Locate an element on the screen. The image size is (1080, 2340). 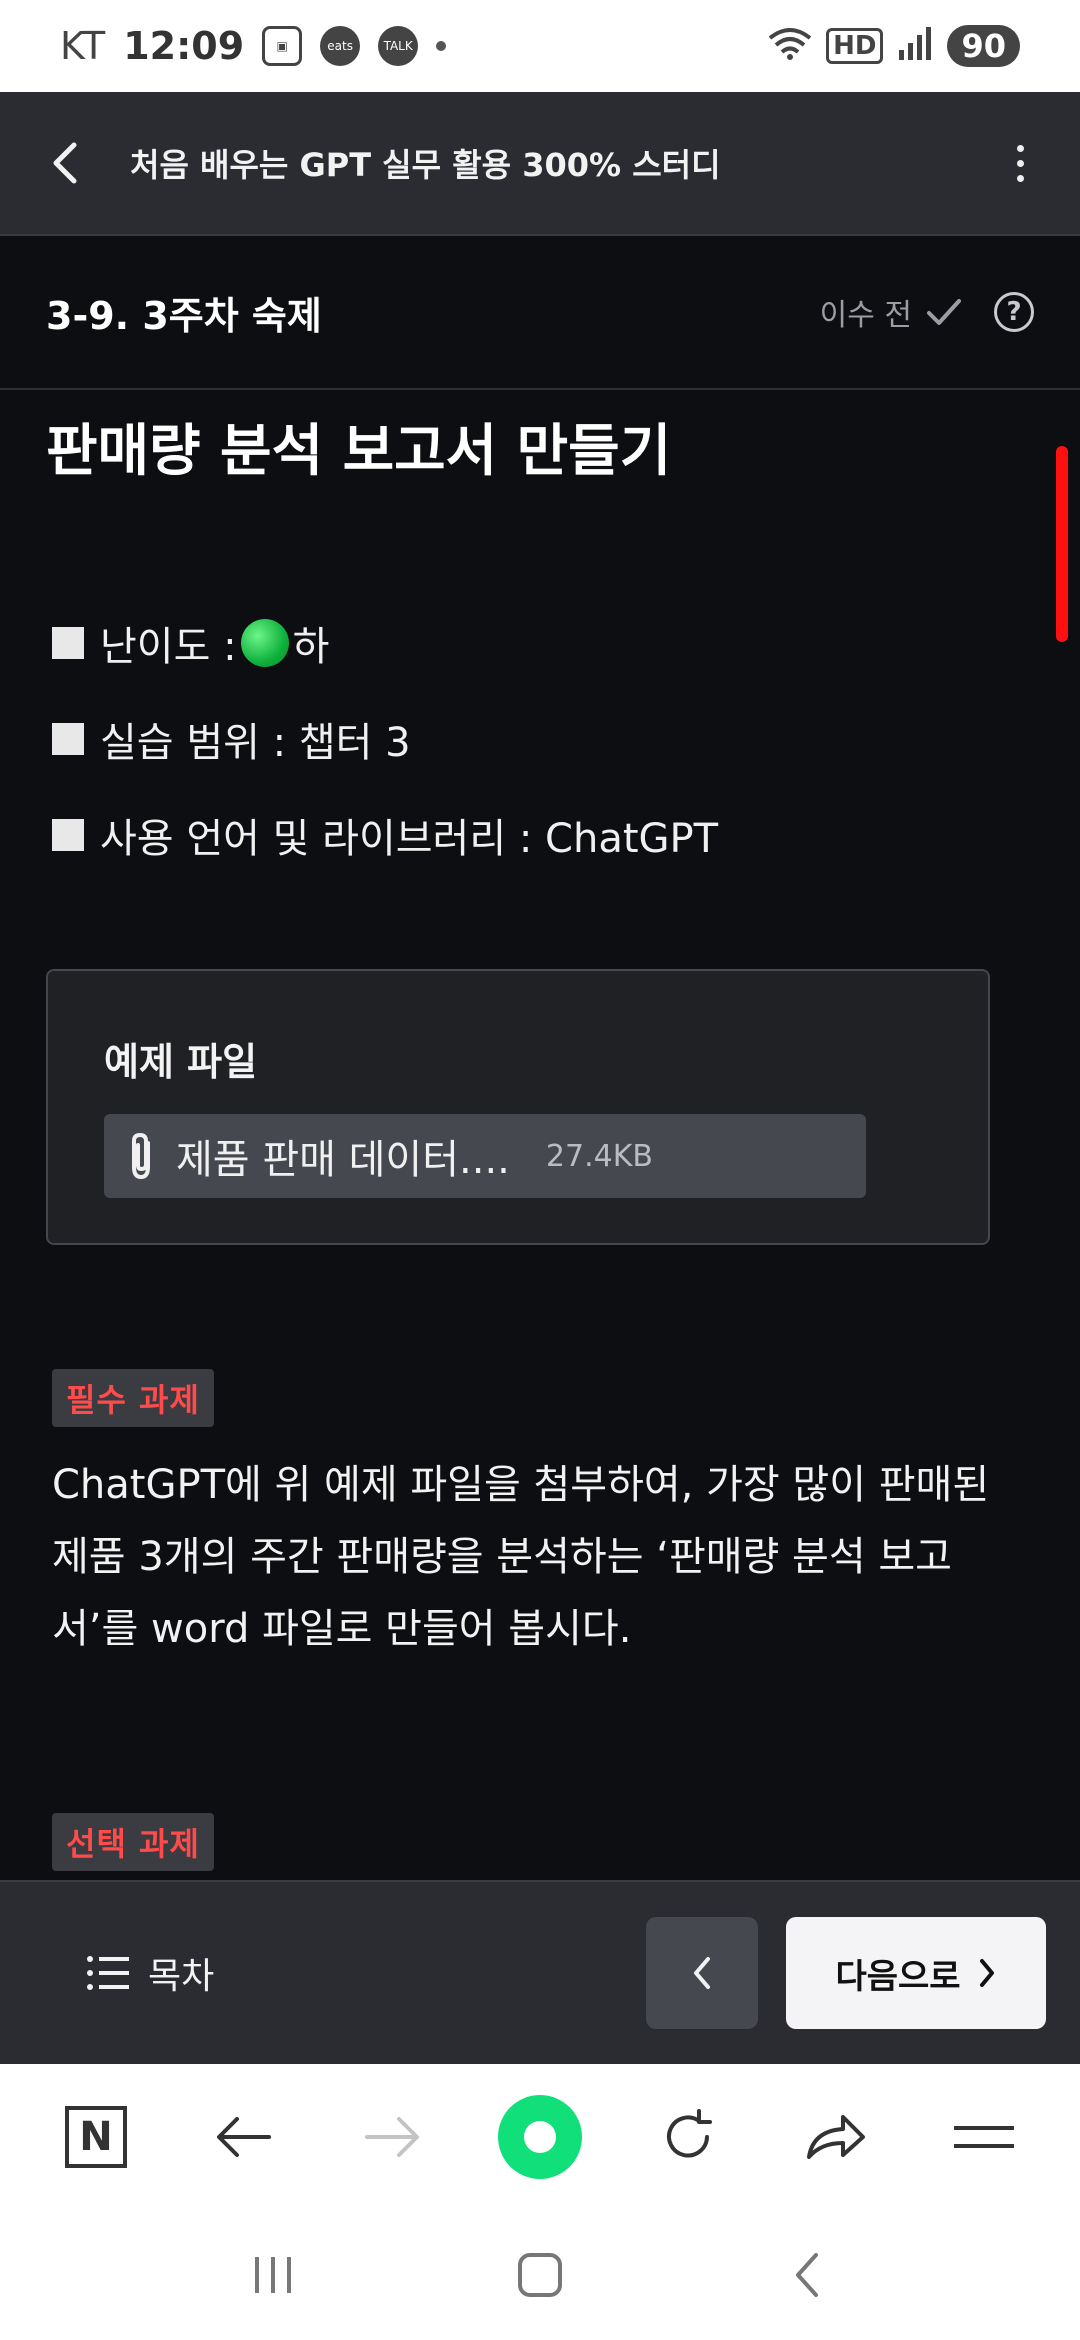
browser-toolbar: N is located at coordinates (540, 2137).